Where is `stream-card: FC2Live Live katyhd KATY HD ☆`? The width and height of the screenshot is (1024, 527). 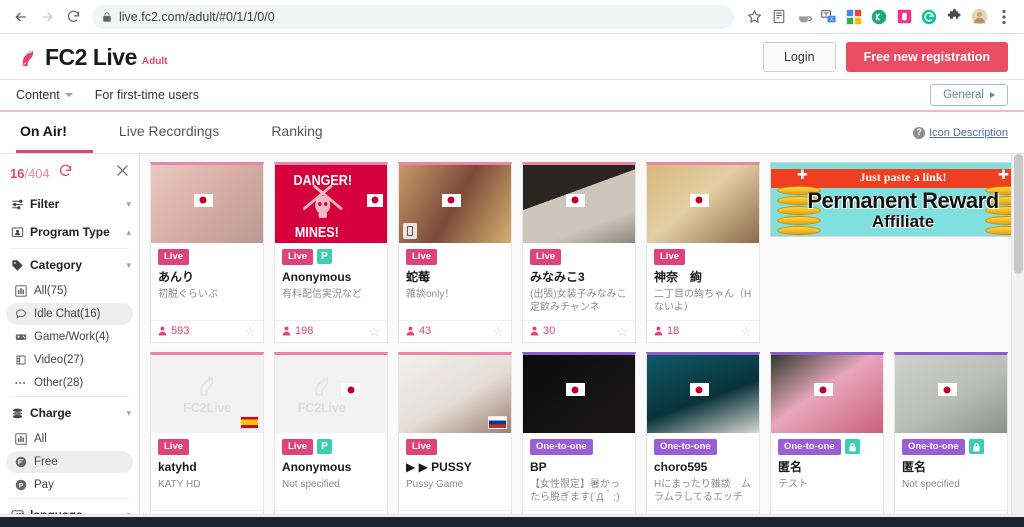 stream-card: FC2Live Live katyhd KATY HD ☆ is located at coordinates (207, 434).